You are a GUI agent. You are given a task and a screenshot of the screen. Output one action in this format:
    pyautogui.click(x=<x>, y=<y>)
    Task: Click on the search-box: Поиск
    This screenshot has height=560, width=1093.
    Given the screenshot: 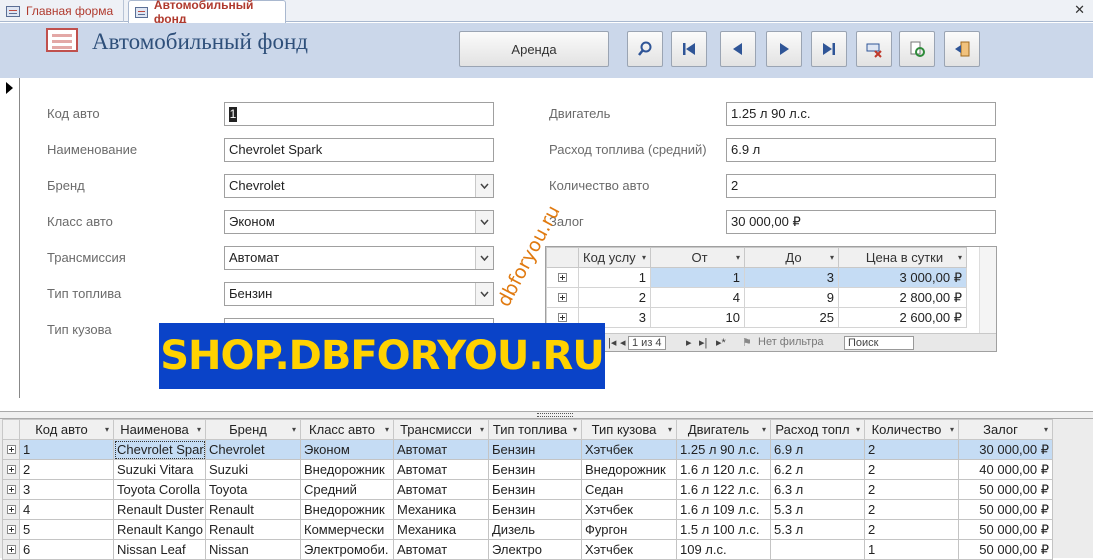 What is the action you would take?
    pyautogui.click(x=879, y=343)
    